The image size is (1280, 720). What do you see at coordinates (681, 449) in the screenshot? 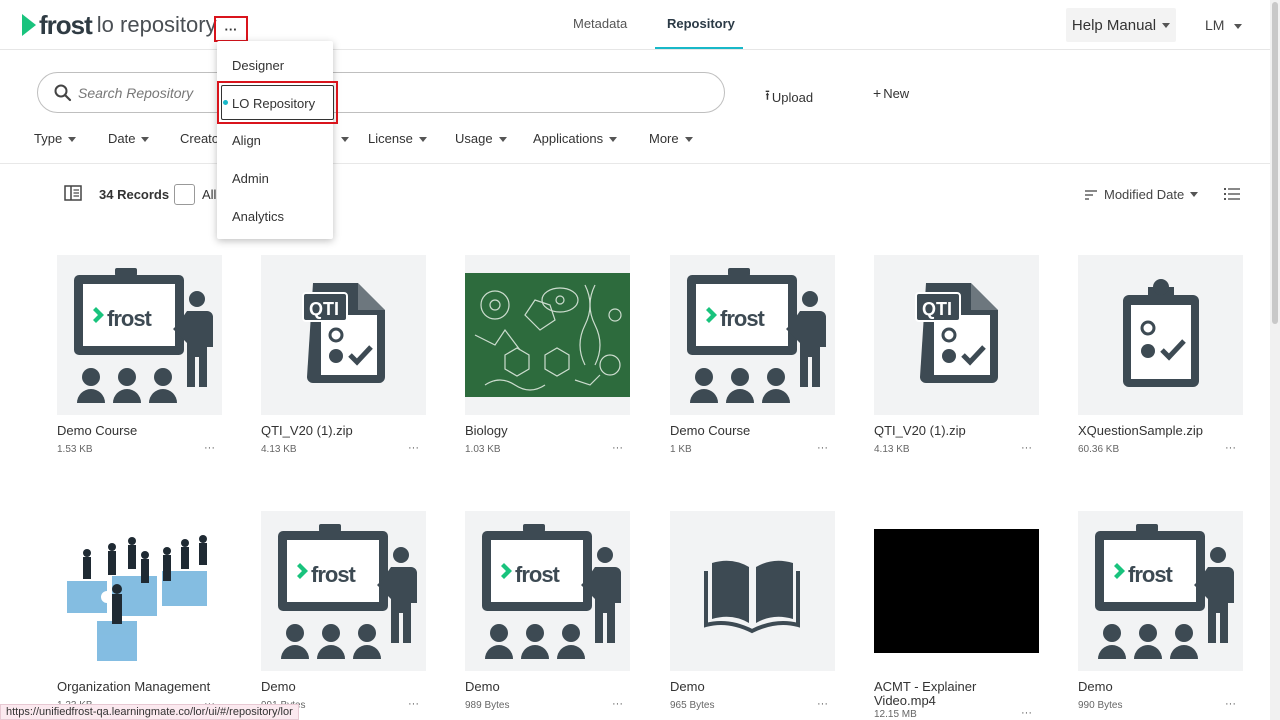
I see `resource-size: 1 KB` at bounding box center [681, 449].